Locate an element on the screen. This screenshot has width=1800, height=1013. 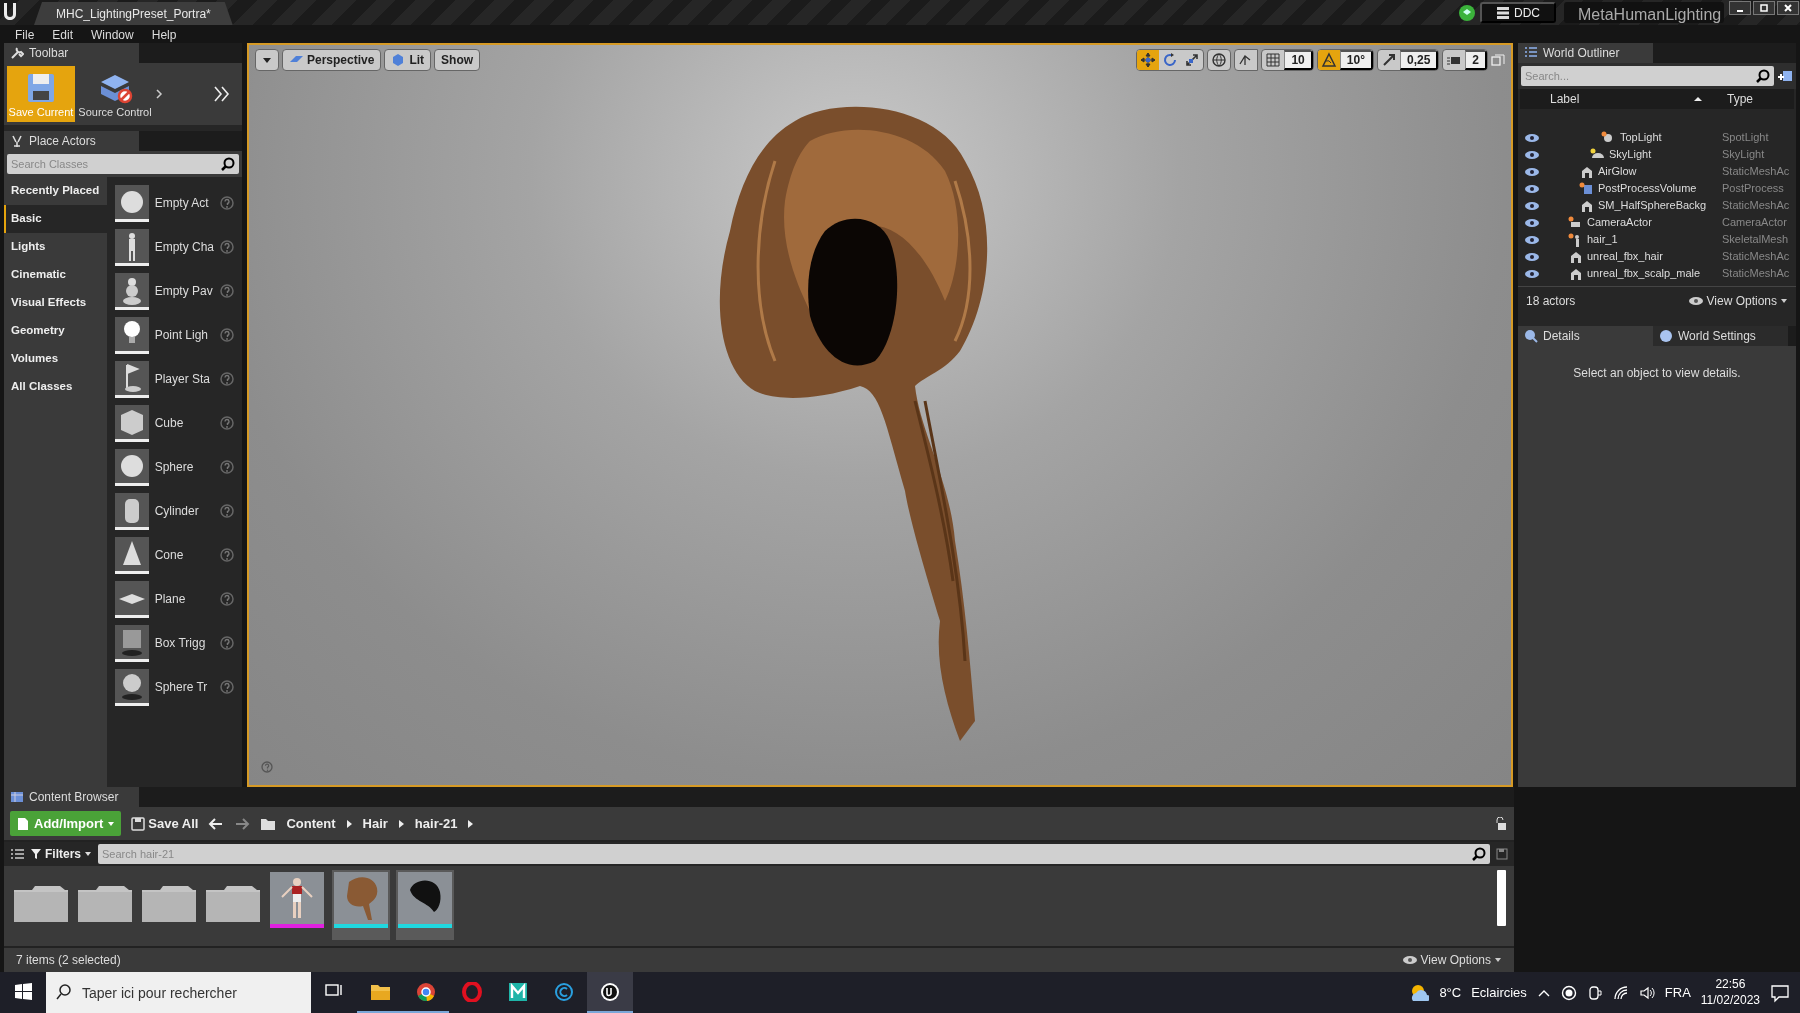
hair-thumbnail is located at coordinates (361, 900).